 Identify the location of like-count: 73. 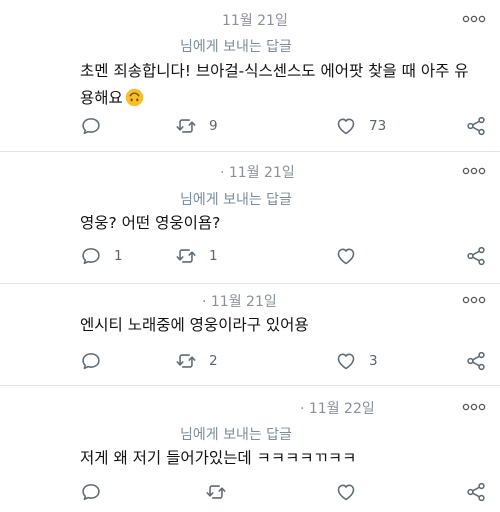
(378, 126).